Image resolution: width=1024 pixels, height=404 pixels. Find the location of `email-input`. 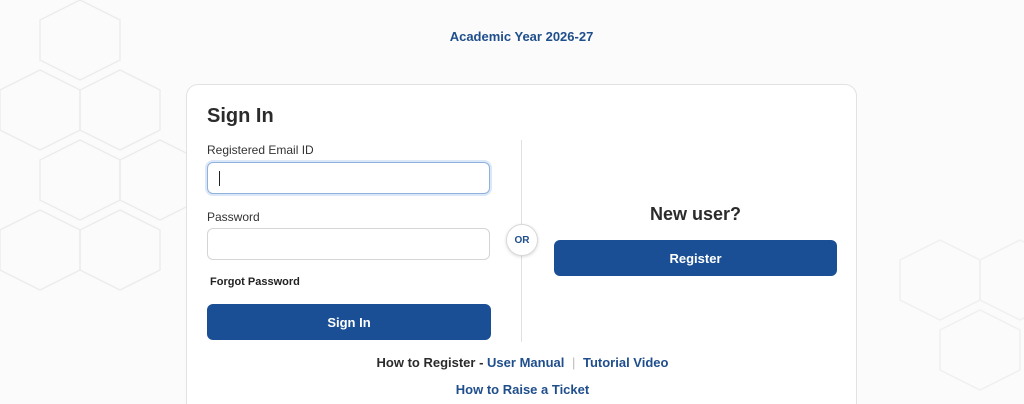

email-input is located at coordinates (348, 178).